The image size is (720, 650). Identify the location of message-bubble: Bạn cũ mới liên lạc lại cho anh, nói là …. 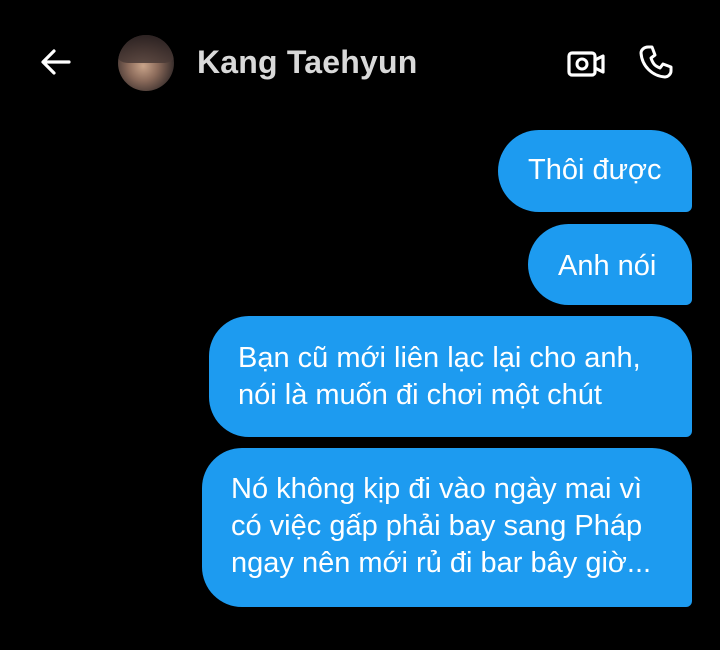
(450, 376).